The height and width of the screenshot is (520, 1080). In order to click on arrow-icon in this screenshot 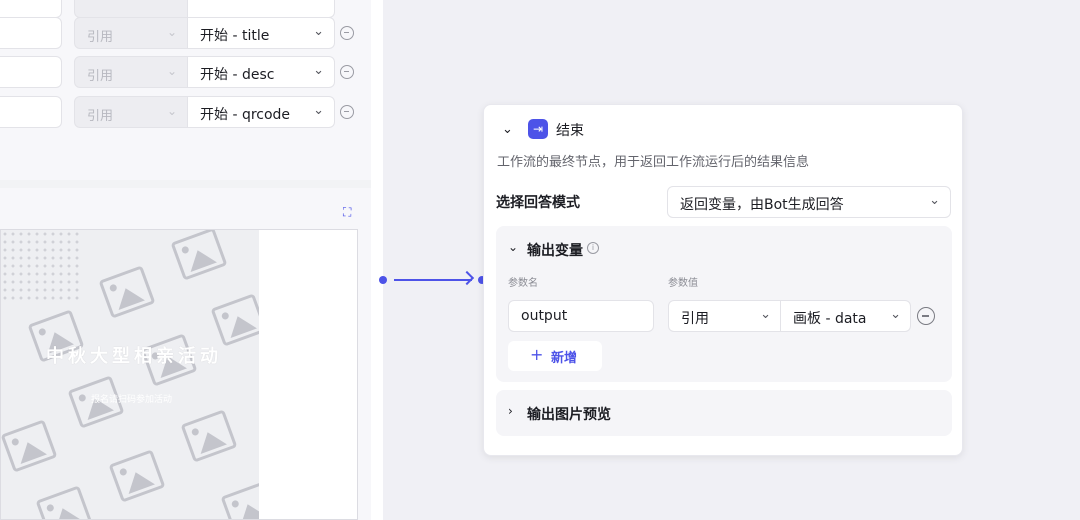, I will do `click(467, 278)`.